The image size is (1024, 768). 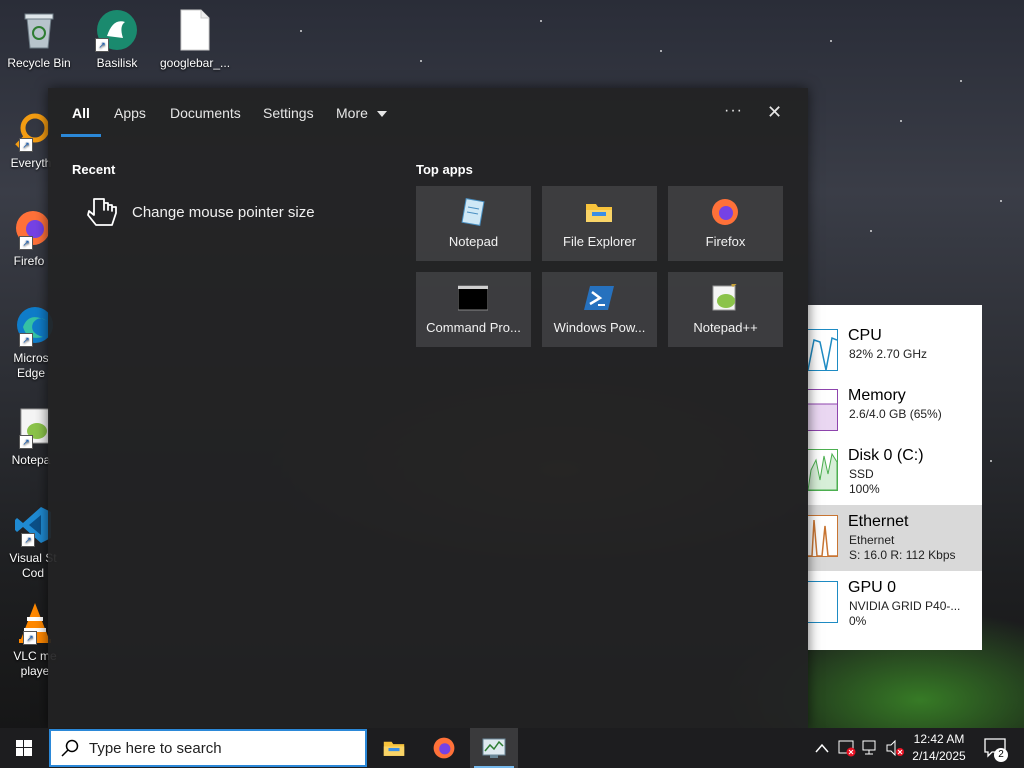 I want to click on top-app-label: Firefox, so click(x=725, y=241).